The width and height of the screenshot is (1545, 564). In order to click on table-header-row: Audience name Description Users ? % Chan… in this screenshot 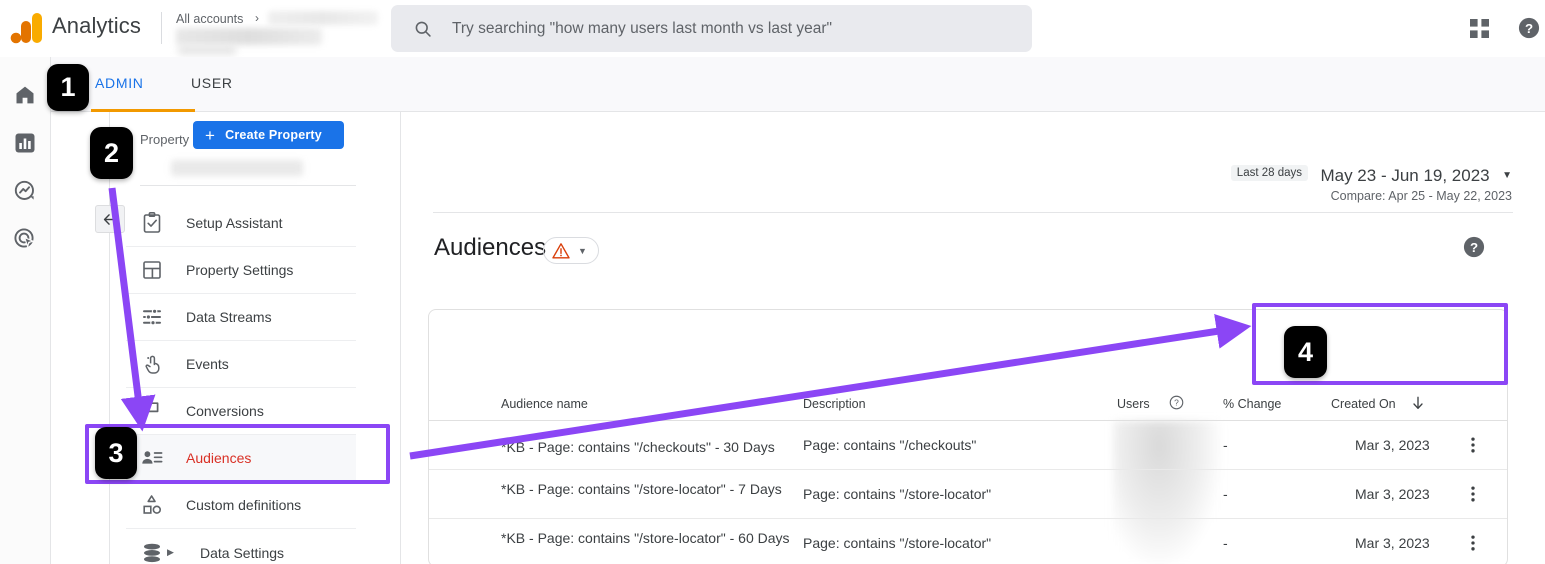, I will do `click(968, 404)`.